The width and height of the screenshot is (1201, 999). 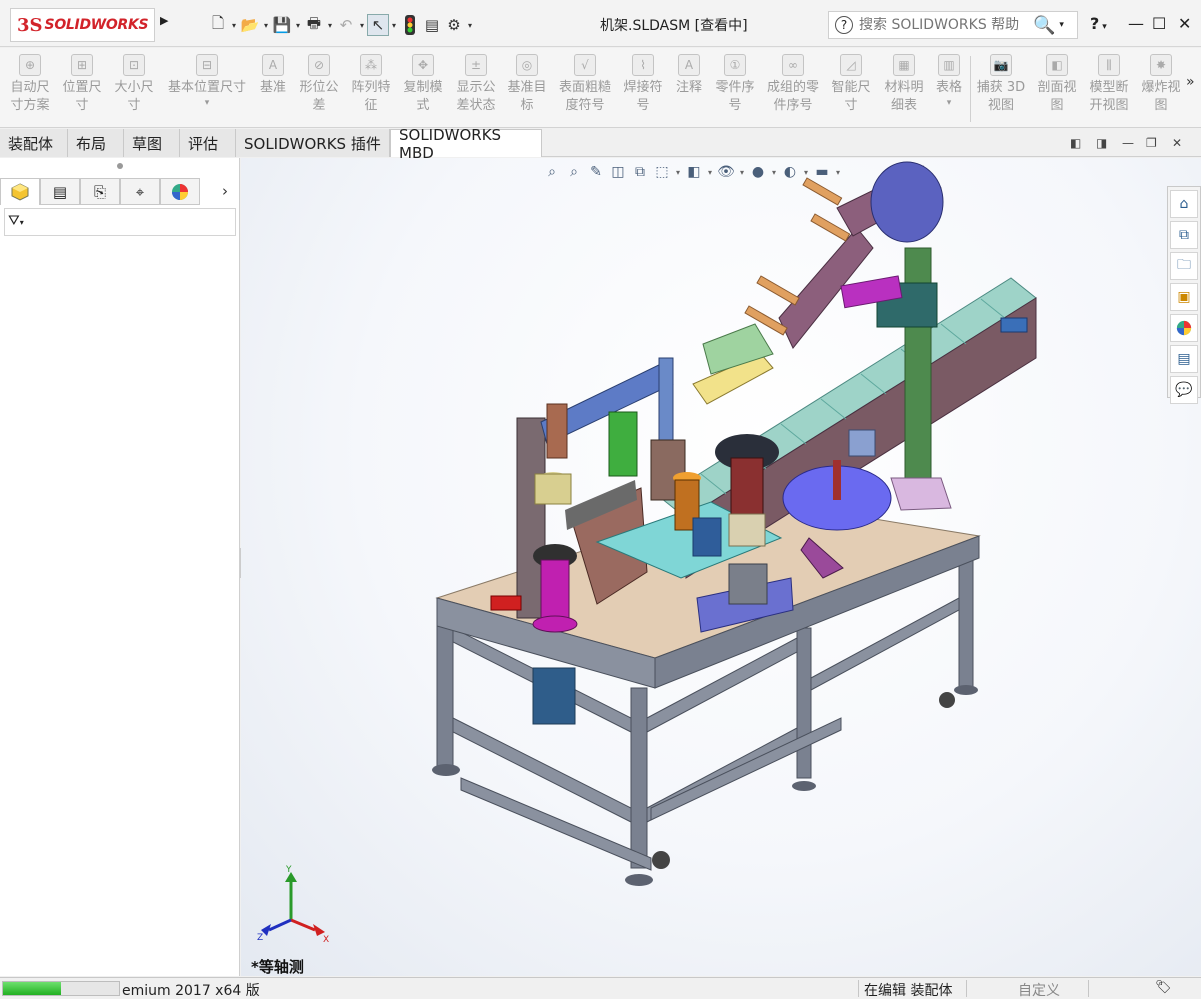 What do you see at coordinates (96, 143) in the screenshot?
I see `tab-layout: 布局` at bounding box center [96, 143].